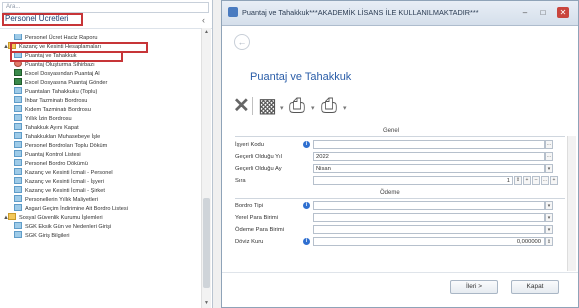  What do you see at coordinates (259, 230) in the screenshot?
I see `field-label: Ödeme Para Birimi` at bounding box center [259, 230].